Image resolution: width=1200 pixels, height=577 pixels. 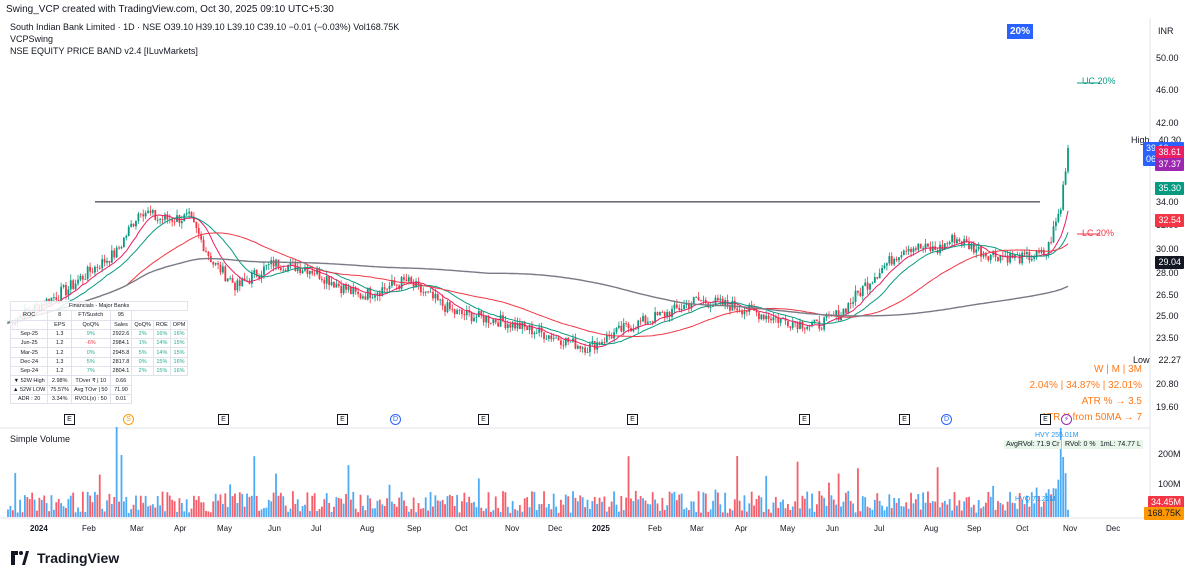 What do you see at coordinates (128, 419) in the screenshot?
I see `event-marker: S` at bounding box center [128, 419].